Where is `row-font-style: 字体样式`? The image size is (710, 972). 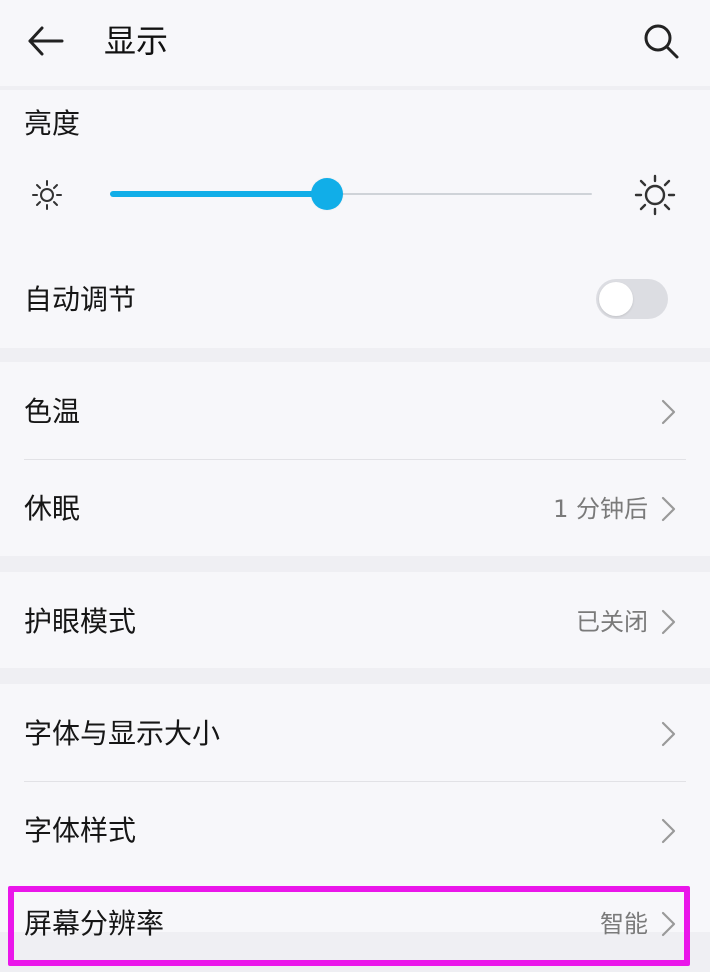
row-font-style: 字体样式 is located at coordinates (355, 831).